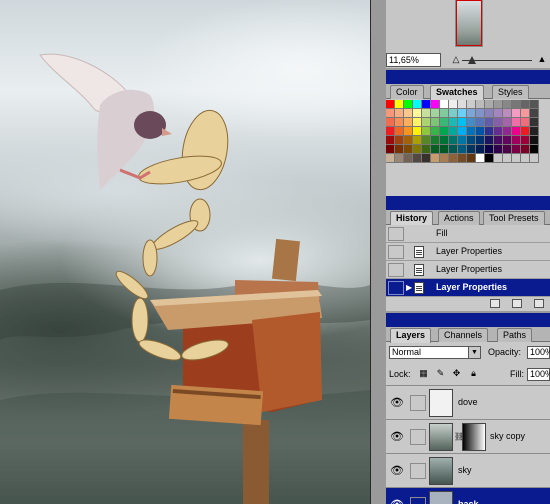  I want to click on tab-paths: Paths, so click(515, 335).